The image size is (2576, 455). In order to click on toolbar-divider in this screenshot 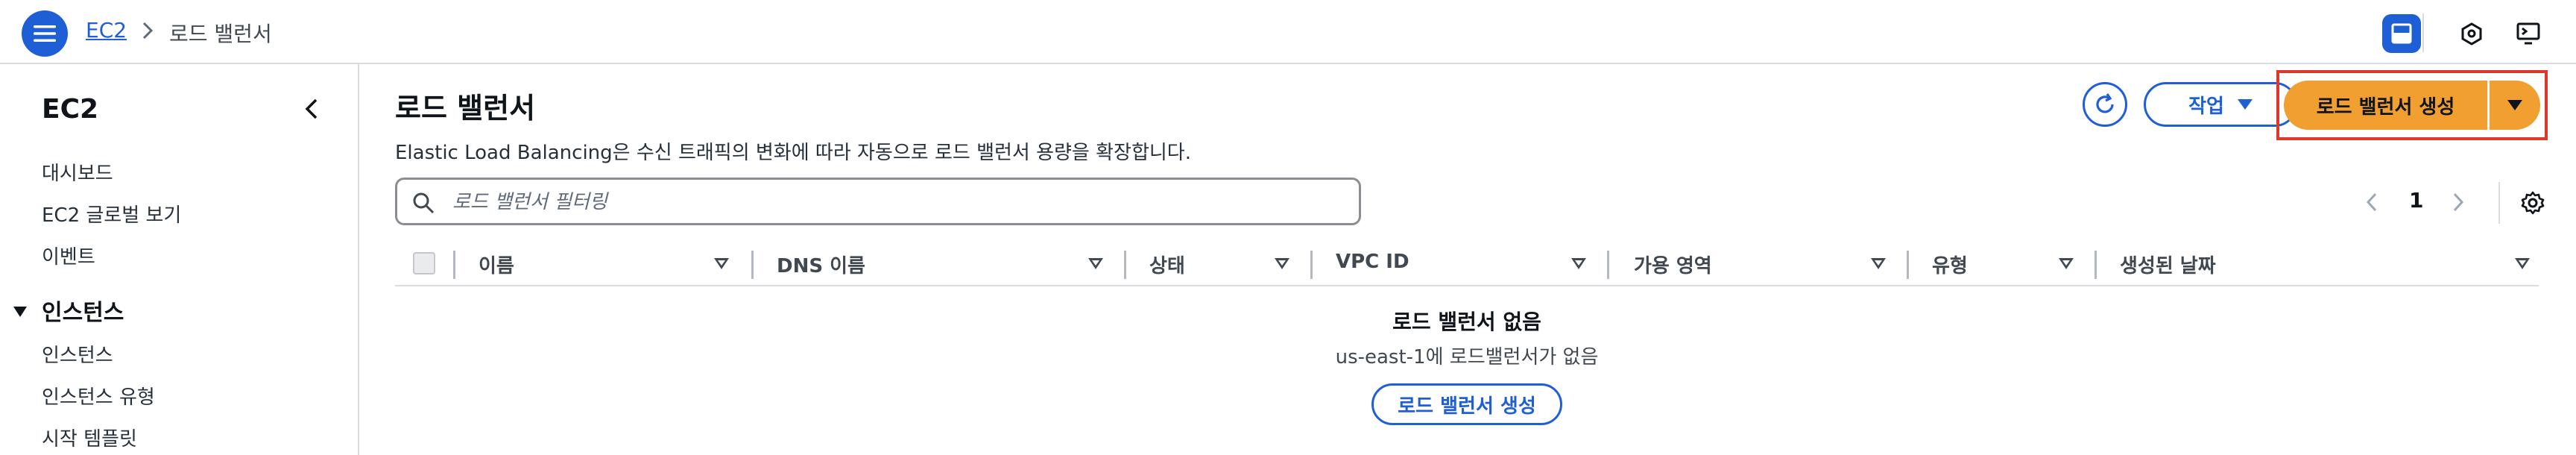, I will do `click(2423, 32)`.